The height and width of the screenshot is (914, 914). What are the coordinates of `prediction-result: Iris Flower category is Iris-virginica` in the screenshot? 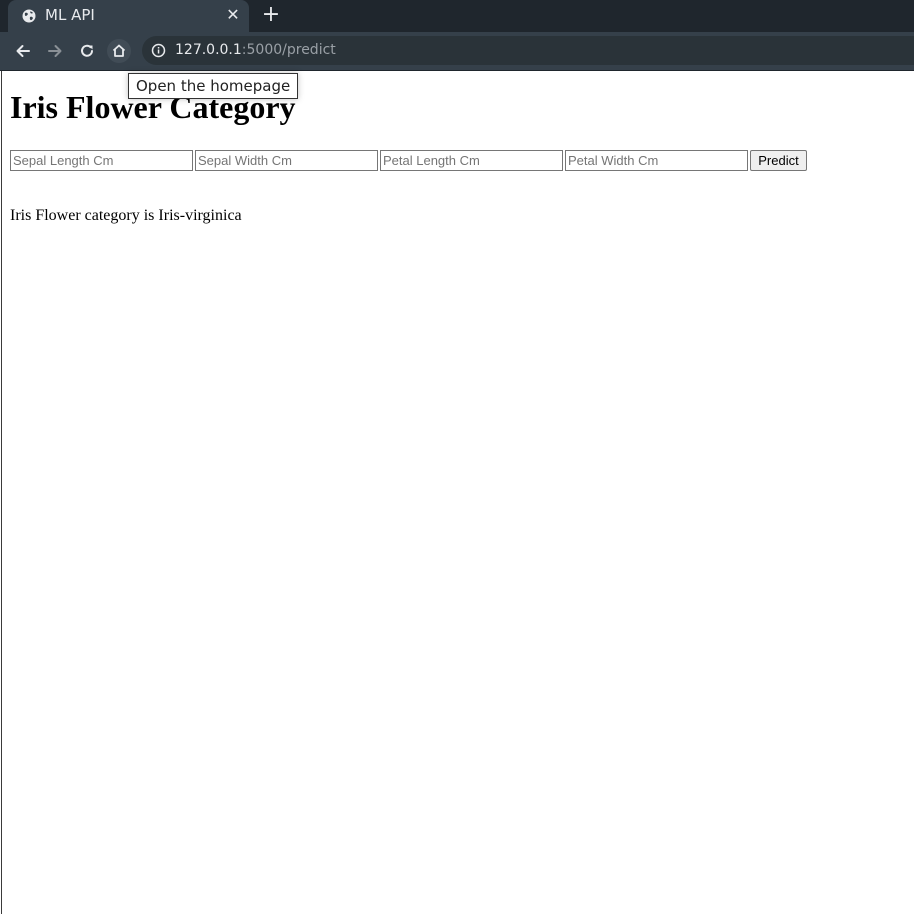 It's located at (126, 215).